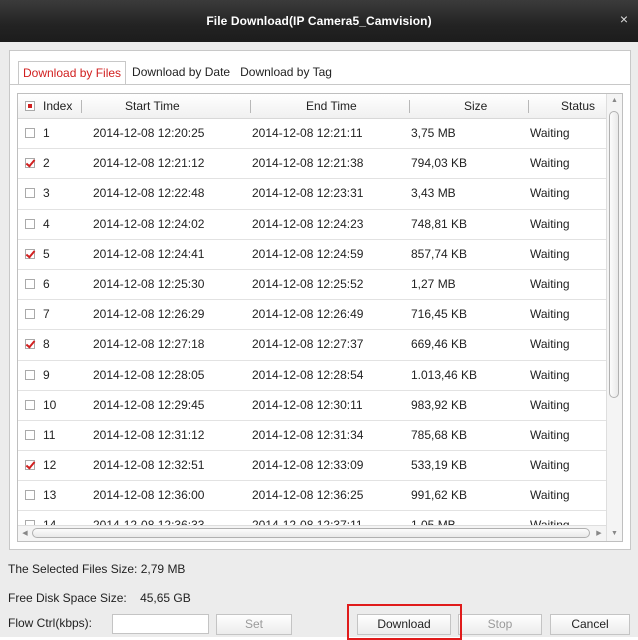 The image size is (638, 640). What do you see at coordinates (307, 133) in the screenshot?
I see `end-time-cell: 2014-12-08 12:21:11` at bounding box center [307, 133].